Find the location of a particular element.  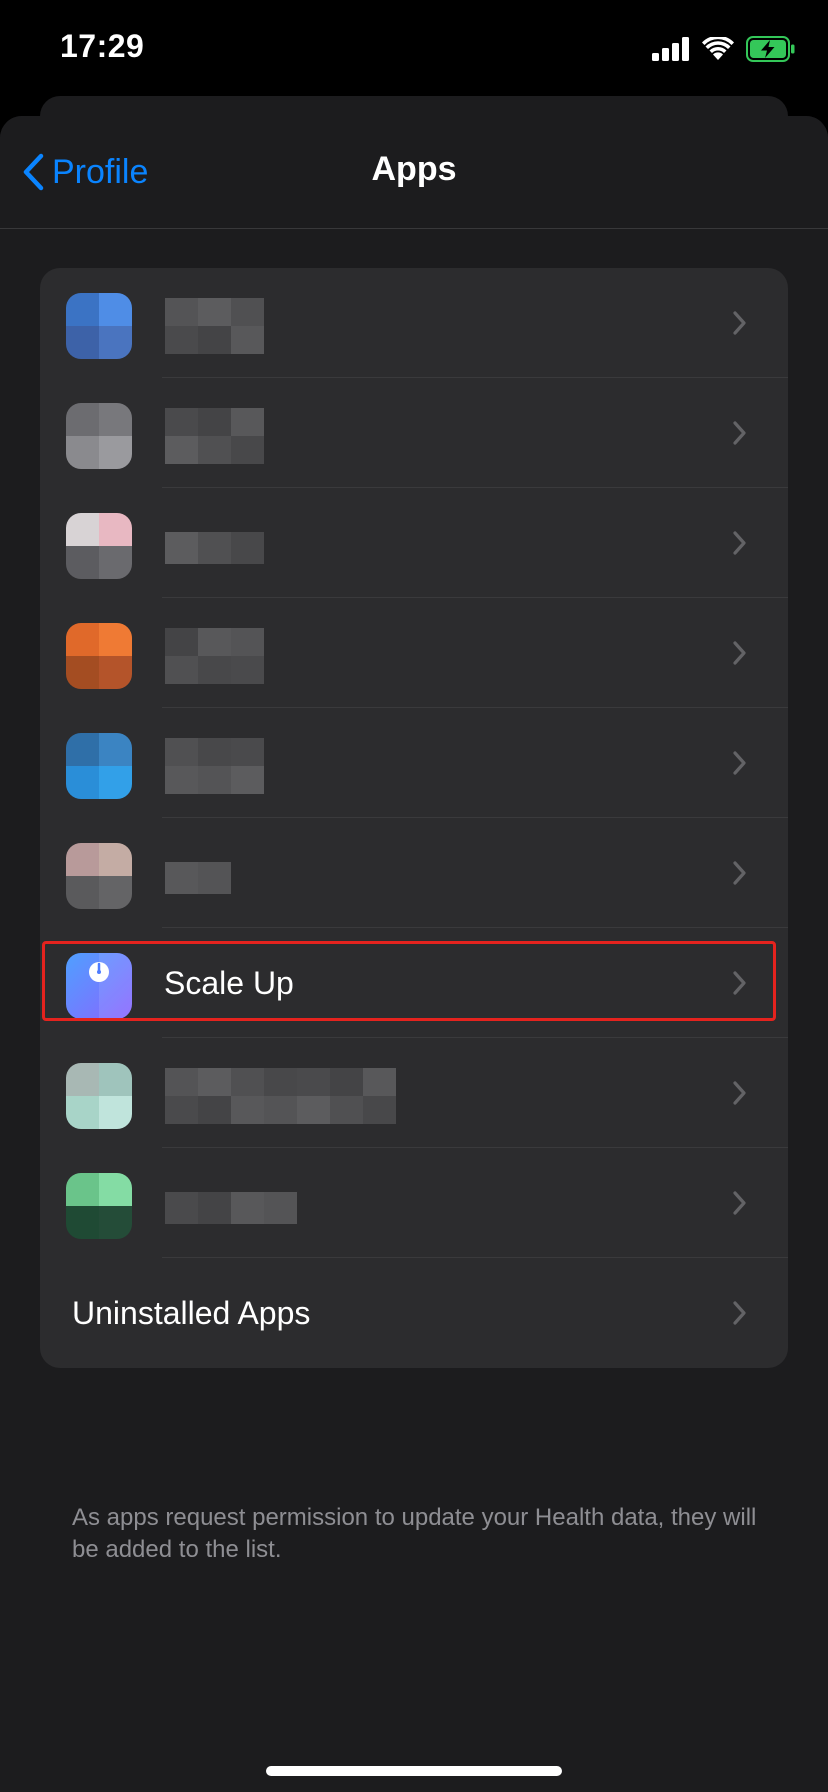

status-bar: 17:29 is located at coordinates (414, 48).